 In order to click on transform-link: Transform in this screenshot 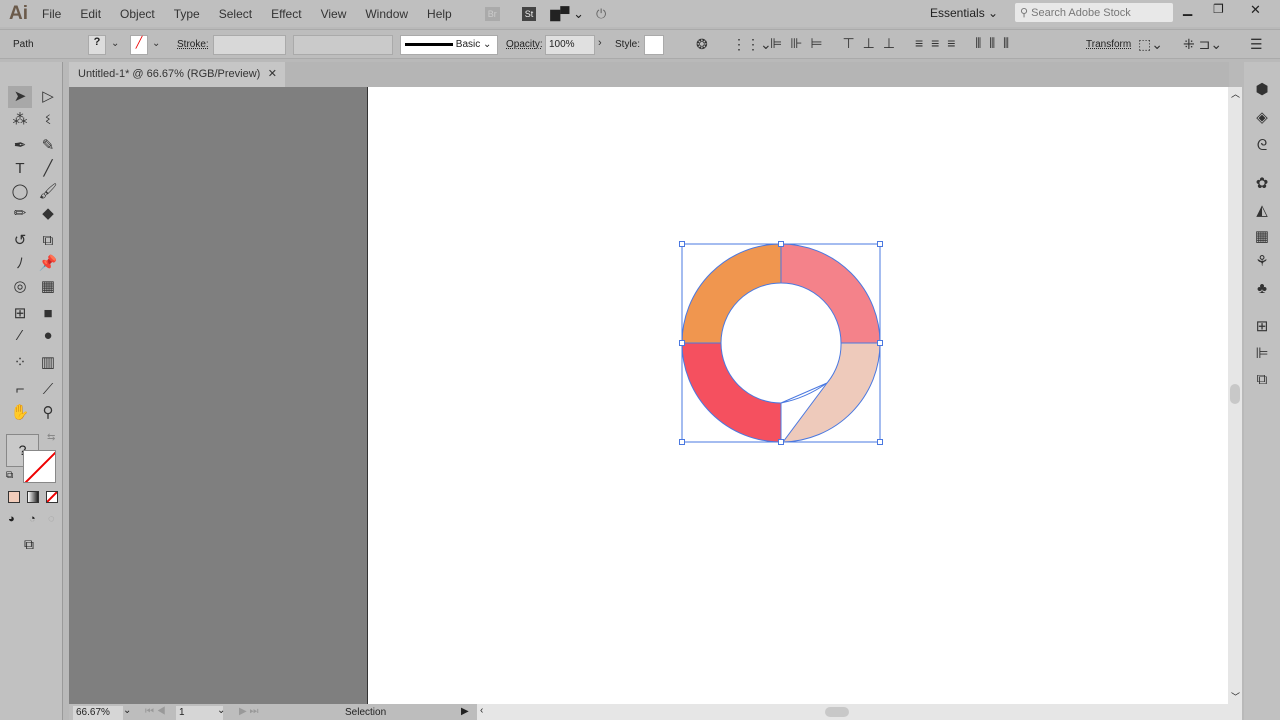, I will do `click(1108, 44)`.